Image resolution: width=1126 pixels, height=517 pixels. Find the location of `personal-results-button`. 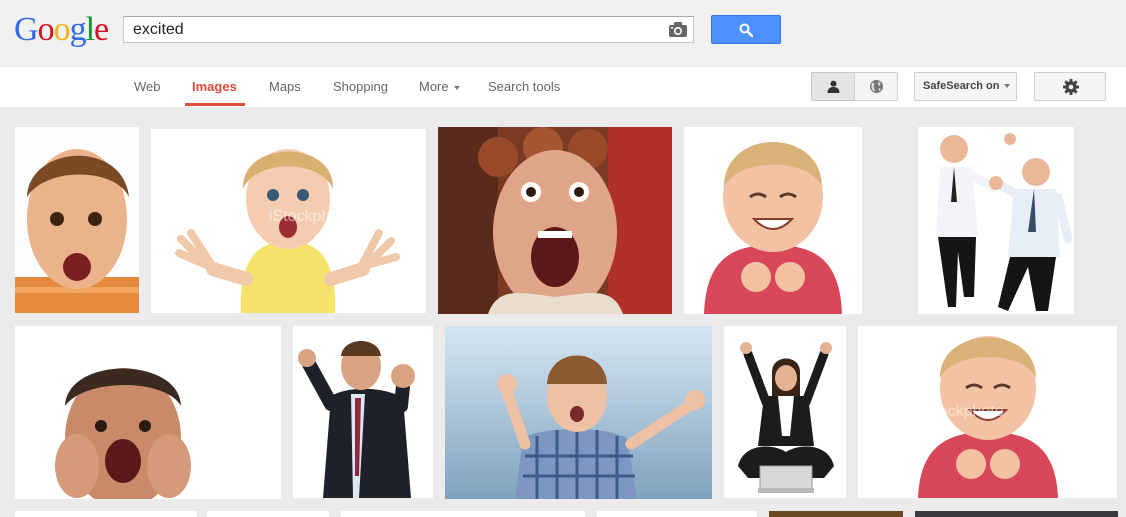

personal-results-button is located at coordinates (833, 86).